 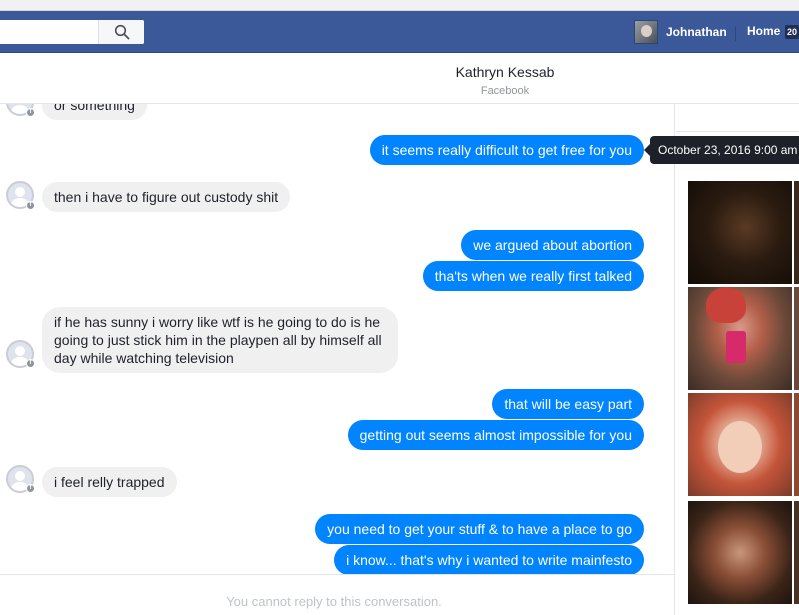 I want to click on search-box, so click(x=72, y=32).